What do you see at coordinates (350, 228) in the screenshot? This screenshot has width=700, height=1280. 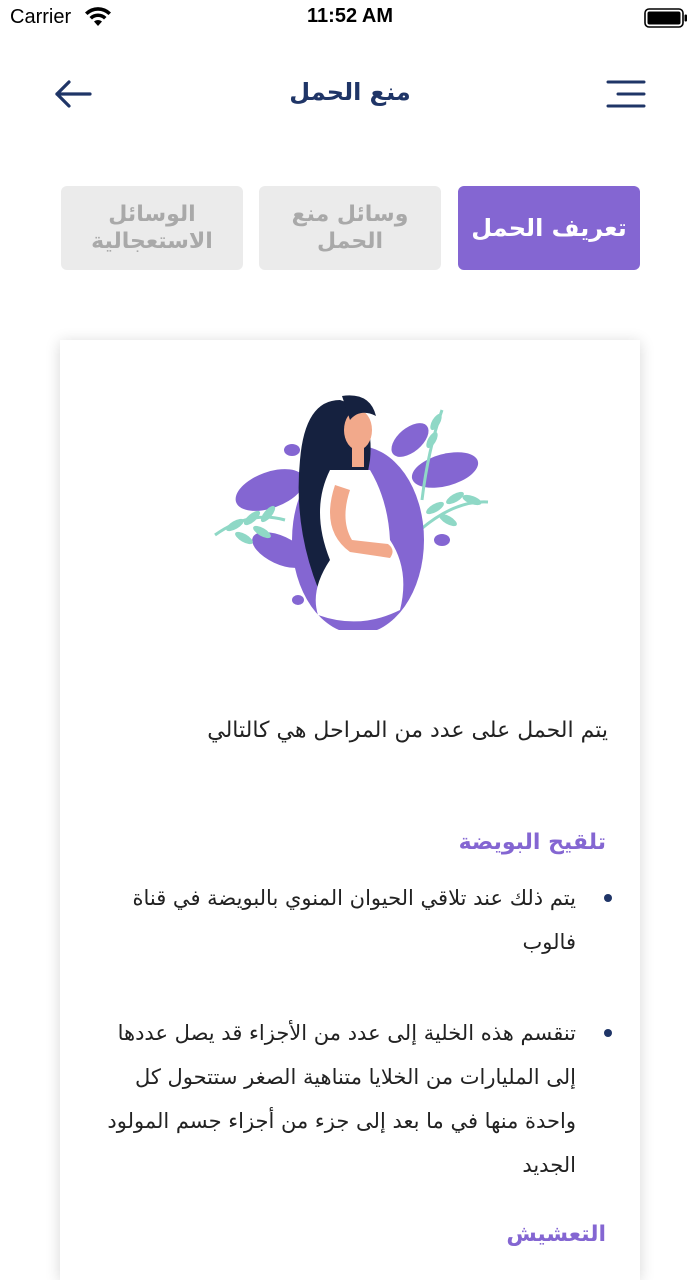 I see `tab-contraception-methods: وسائل منع الحمل` at bounding box center [350, 228].